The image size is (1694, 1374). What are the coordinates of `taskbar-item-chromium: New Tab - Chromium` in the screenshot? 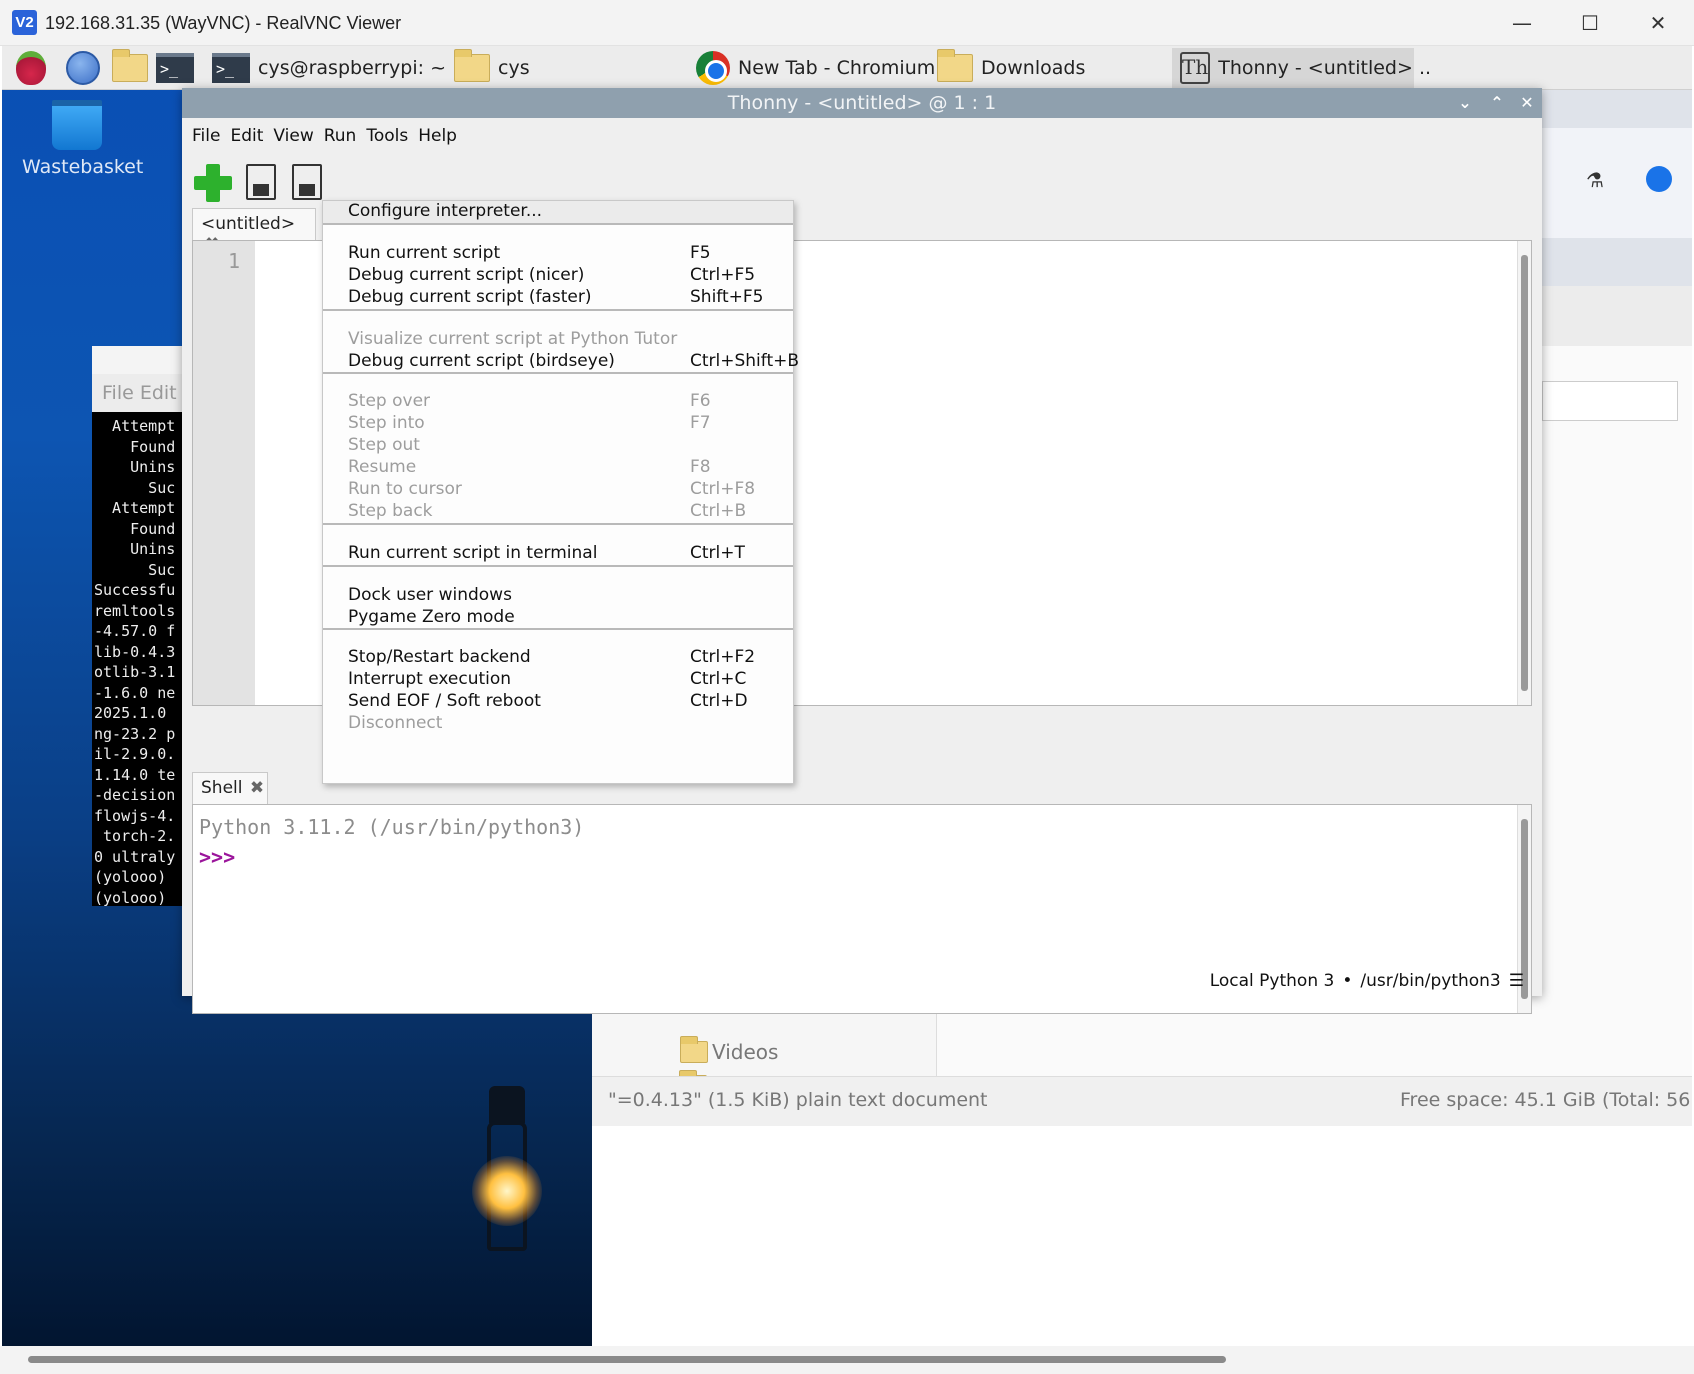 It's located at (815, 68).